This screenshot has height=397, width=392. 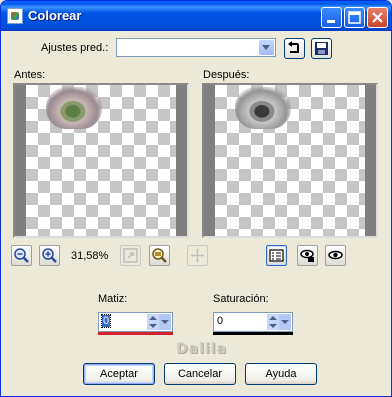 I want to click on after-canvas, so click(x=290, y=160).